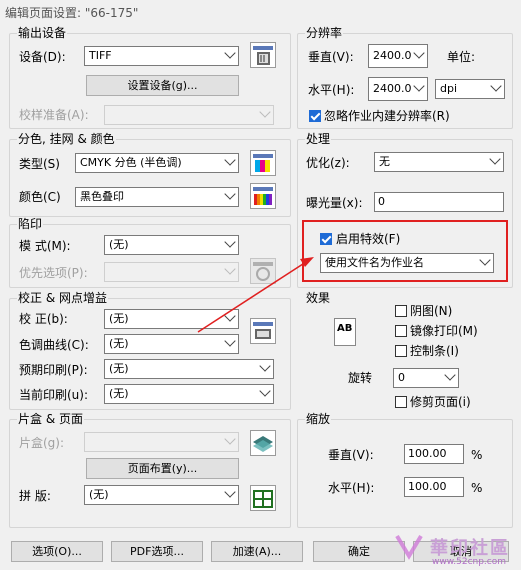 The image size is (521, 570). I want to click on logo-icon, so click(409, 547).